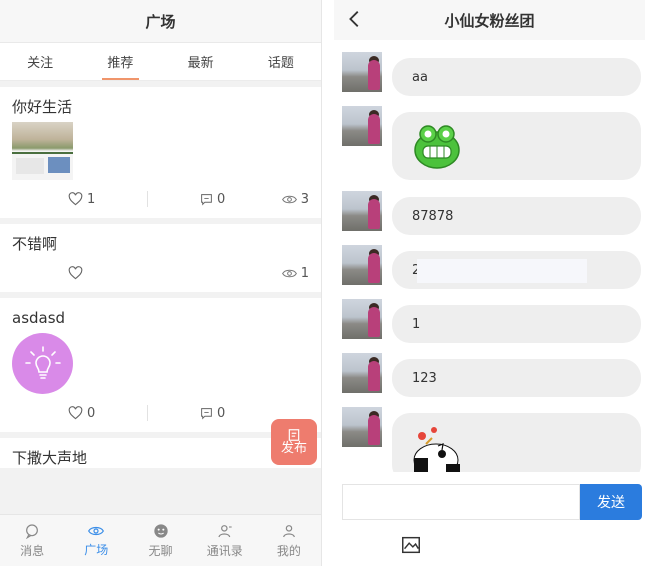 The width and height of the screenshot is (645, 566). Describe the element at coordinates (516, 77) in the screenshot. I see `message-bubble: aa` at that location.